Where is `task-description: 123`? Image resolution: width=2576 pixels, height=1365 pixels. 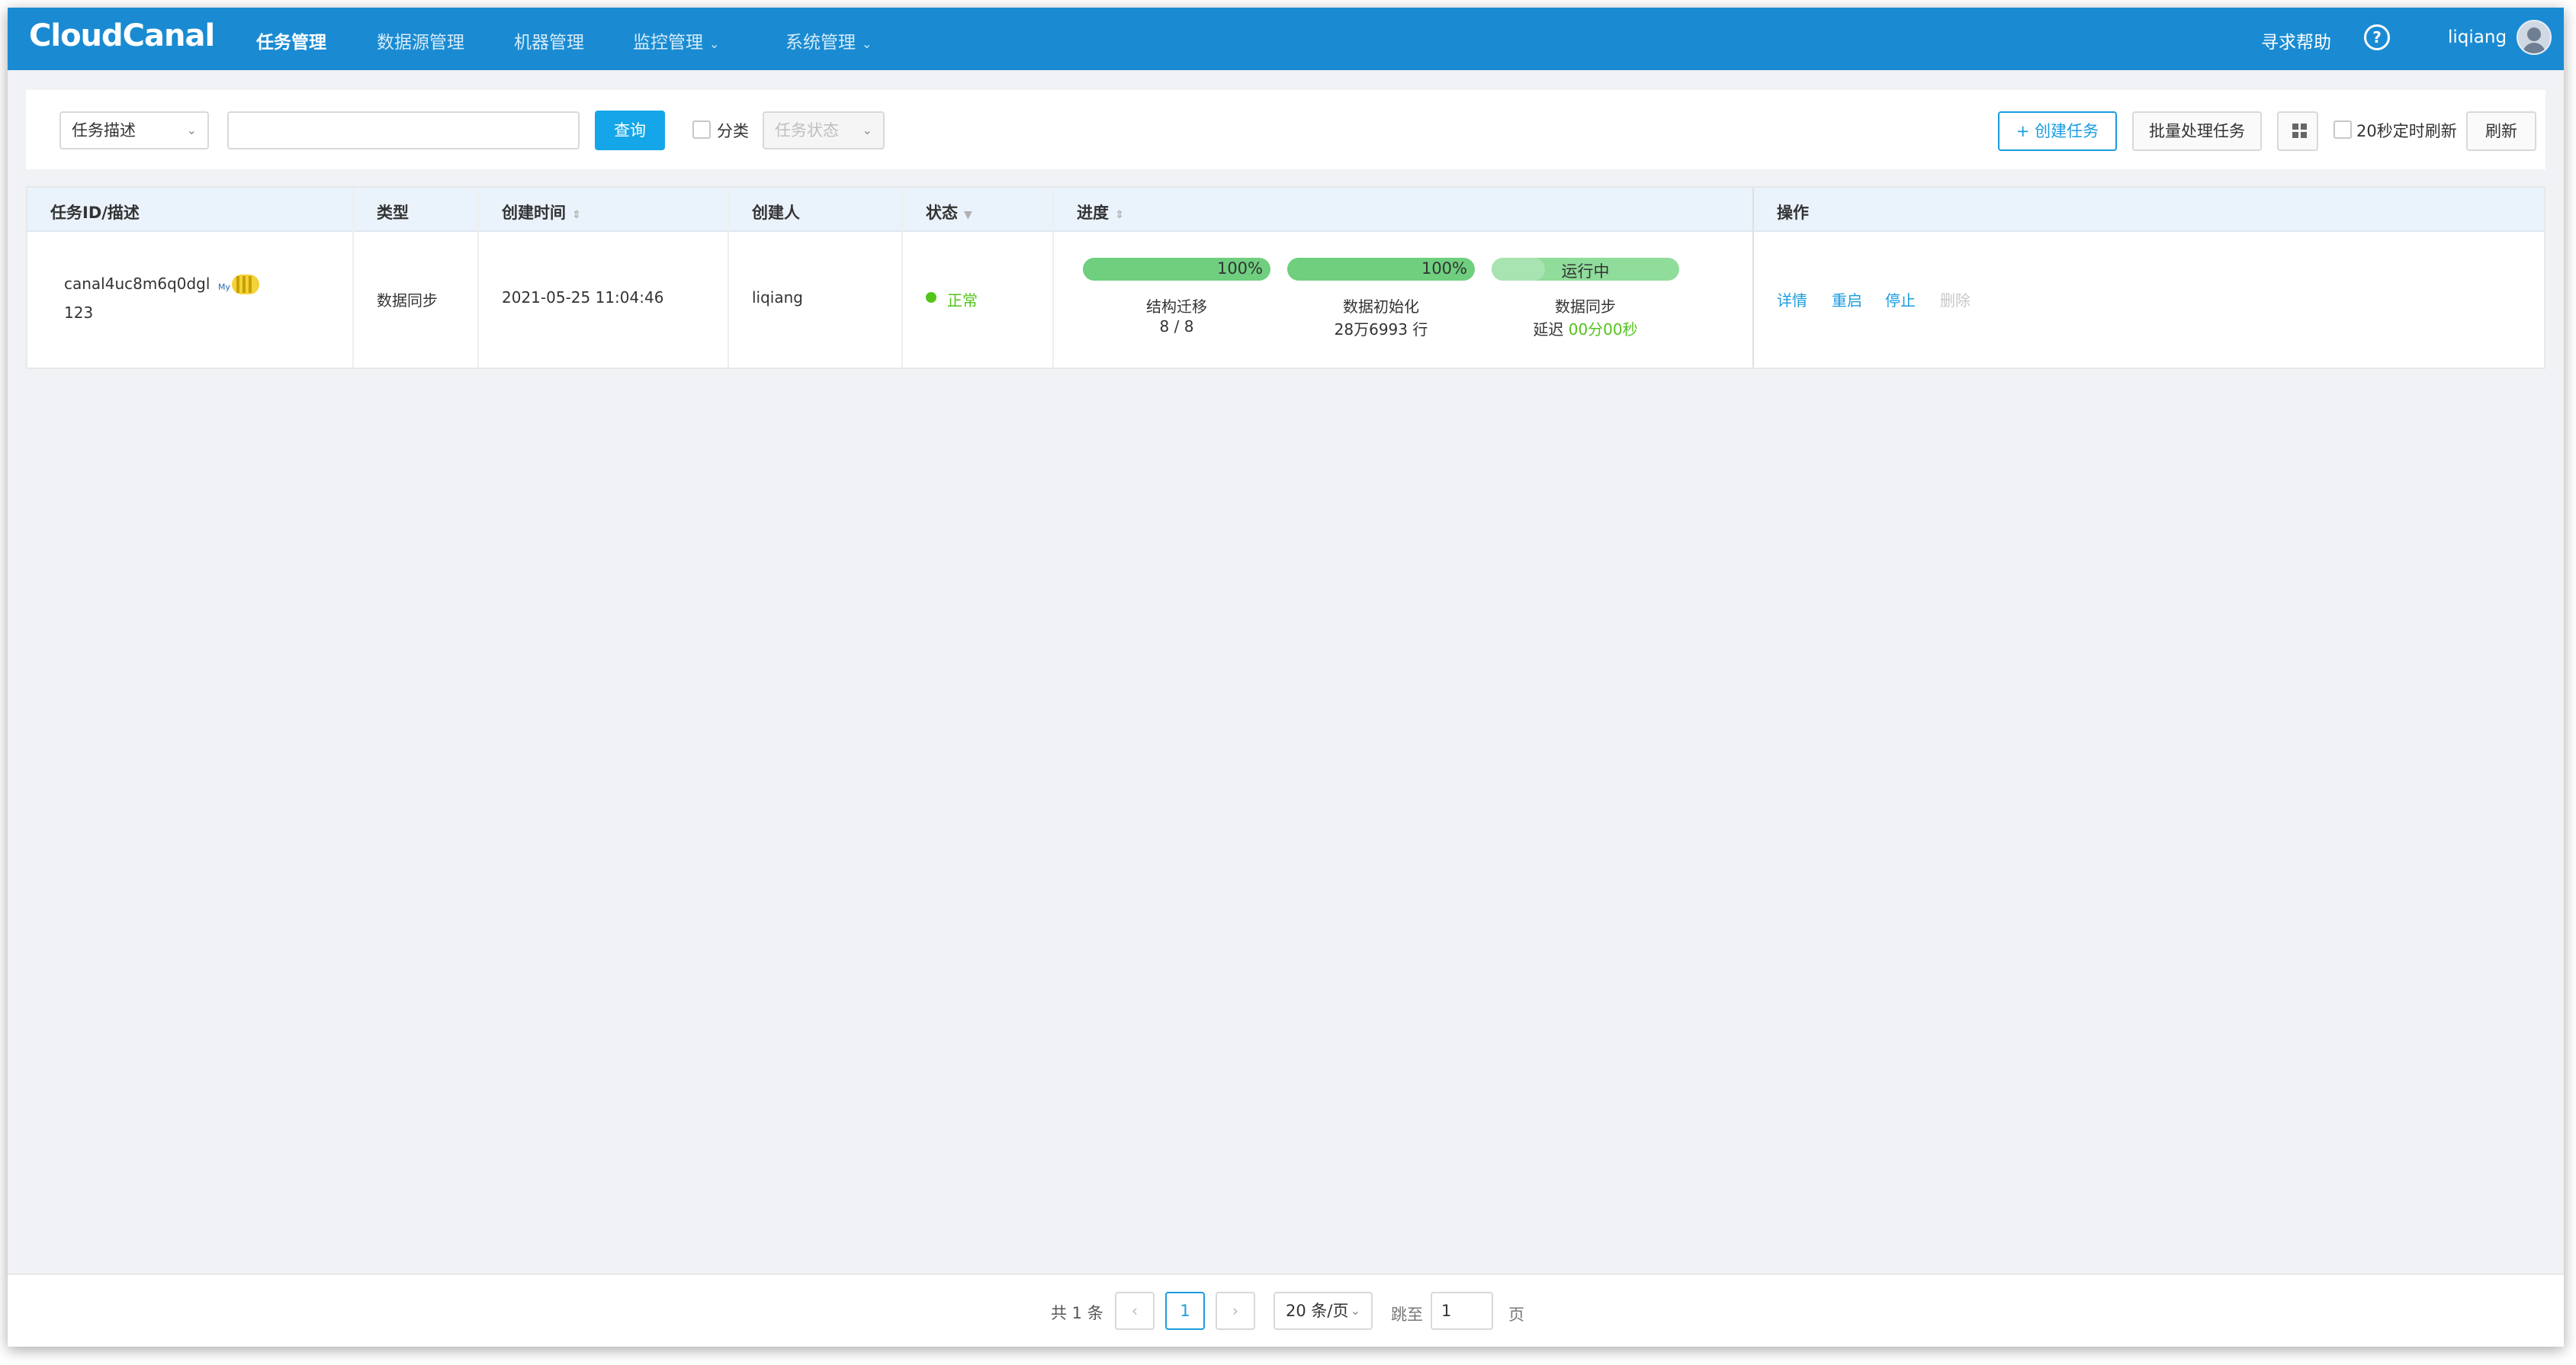 task-description: 123 is located at coordinates (79, 313).